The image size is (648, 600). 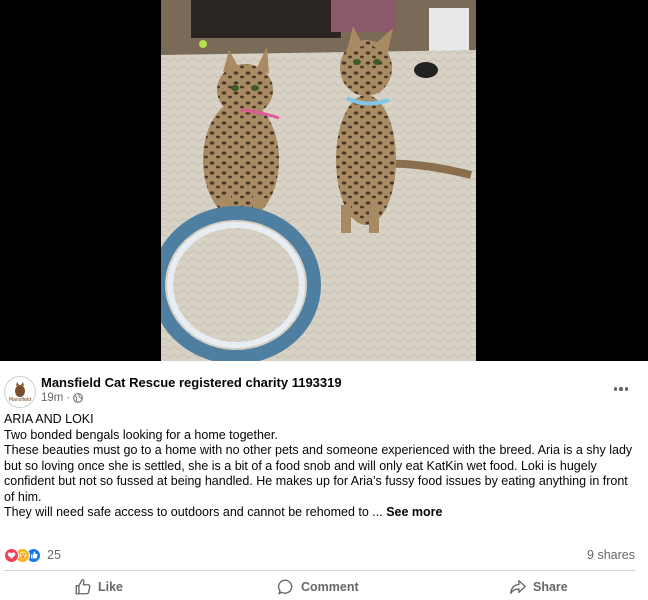 I want to click on like-button-label: Like, so click(x=111, y=587).